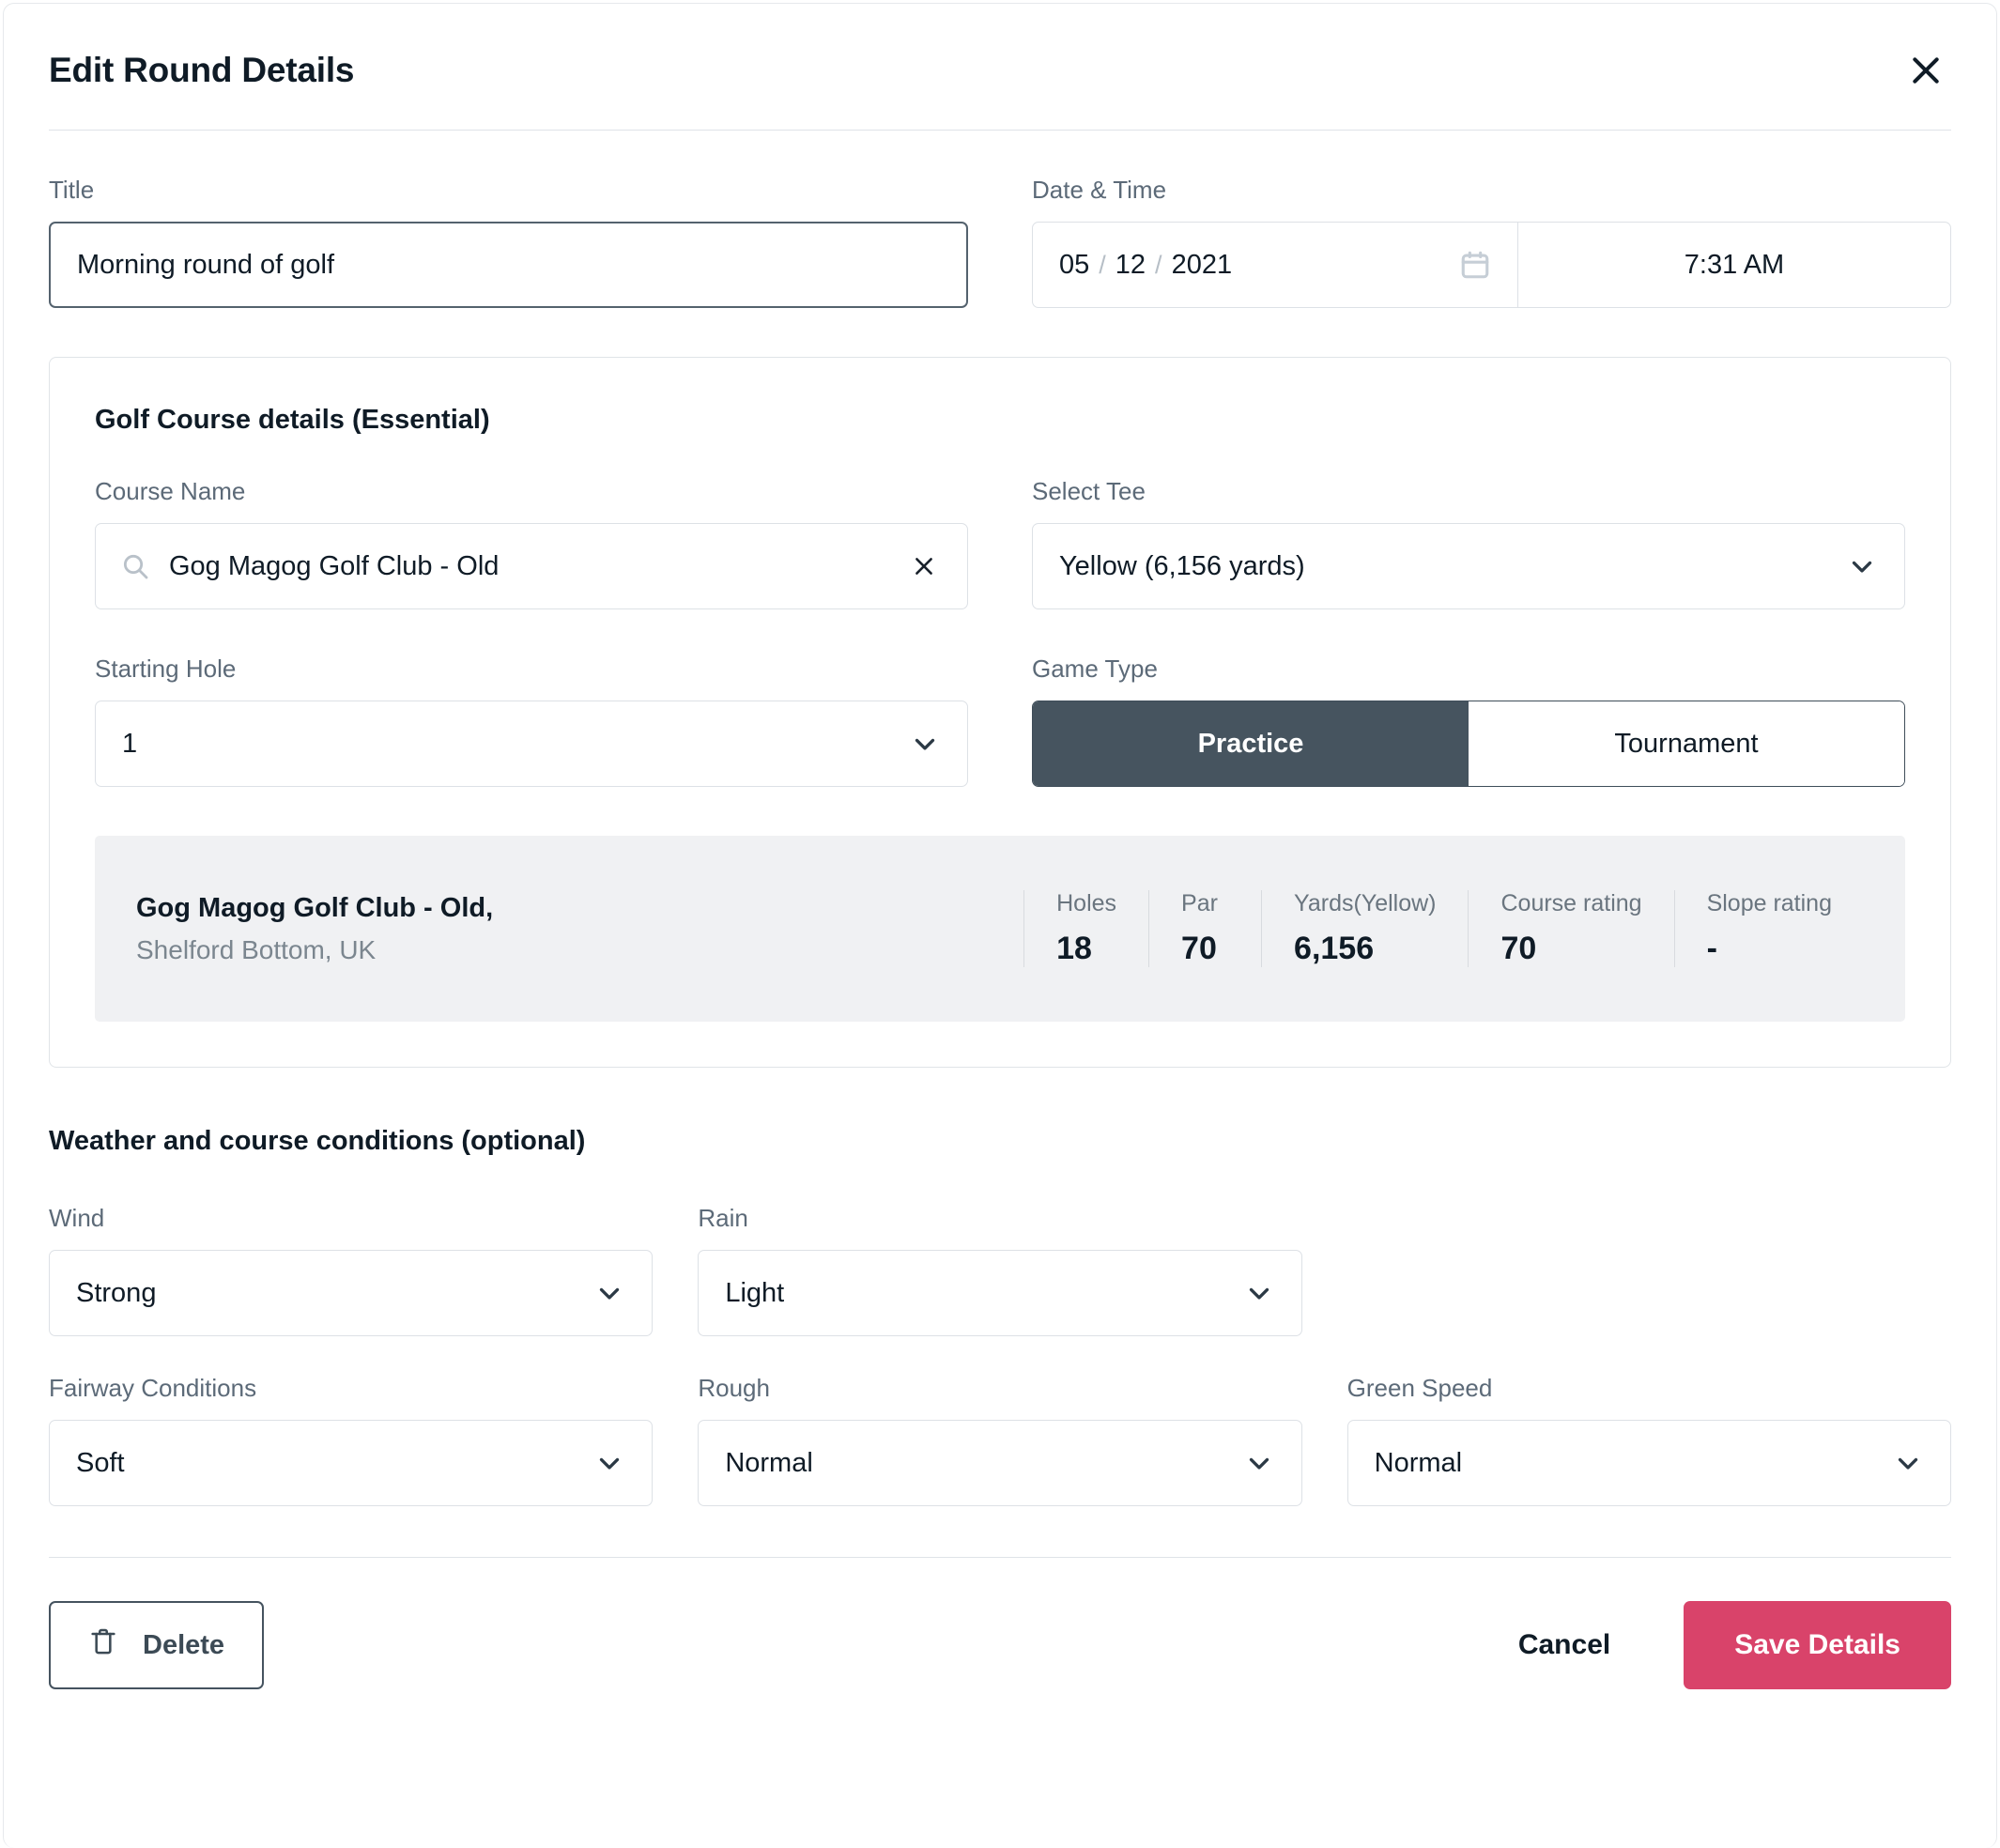 This screenshot has height=1848, width=2000. What do you see at coordinates (1000, 65) in the screenshot?
I see `dialog-header: Edit Round Details` at bounding box center [1000, 65].